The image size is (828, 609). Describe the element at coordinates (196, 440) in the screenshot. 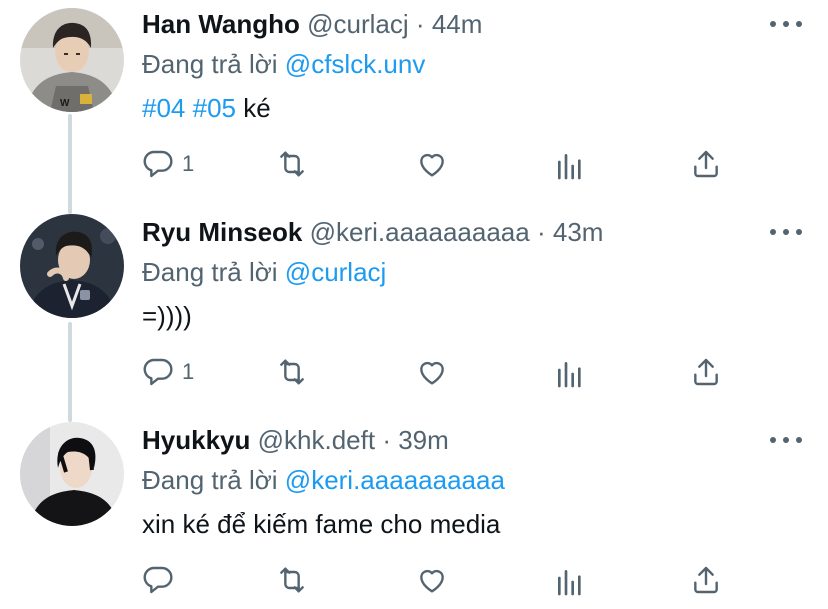

I see `display-name: Hyukkyu` at that location.